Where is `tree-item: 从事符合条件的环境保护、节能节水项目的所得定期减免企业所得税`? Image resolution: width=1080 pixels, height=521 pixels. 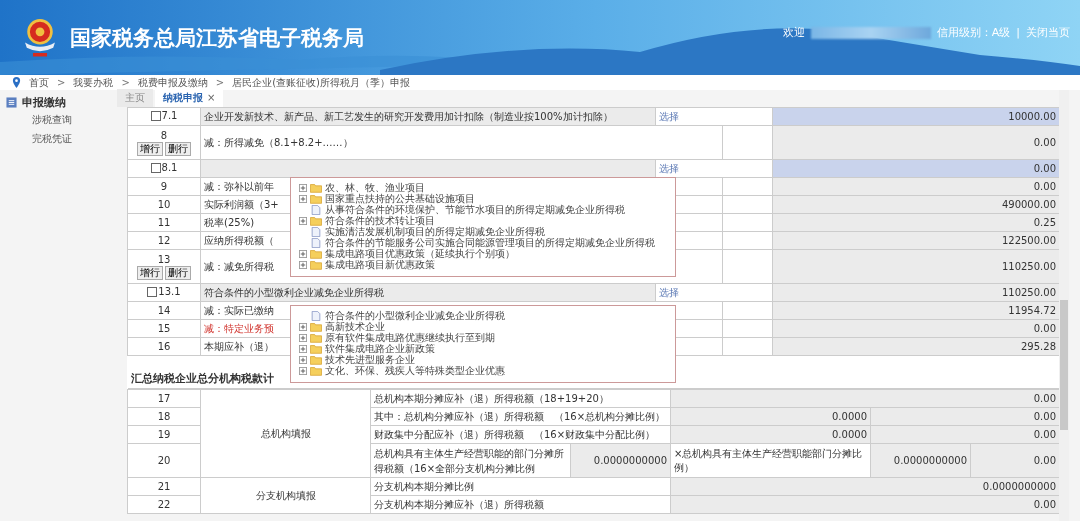
tree-item: 从事符合条件的环境保护、节能节水项目的所得定期减免企业所得税 is located at coordinates (475, 209).